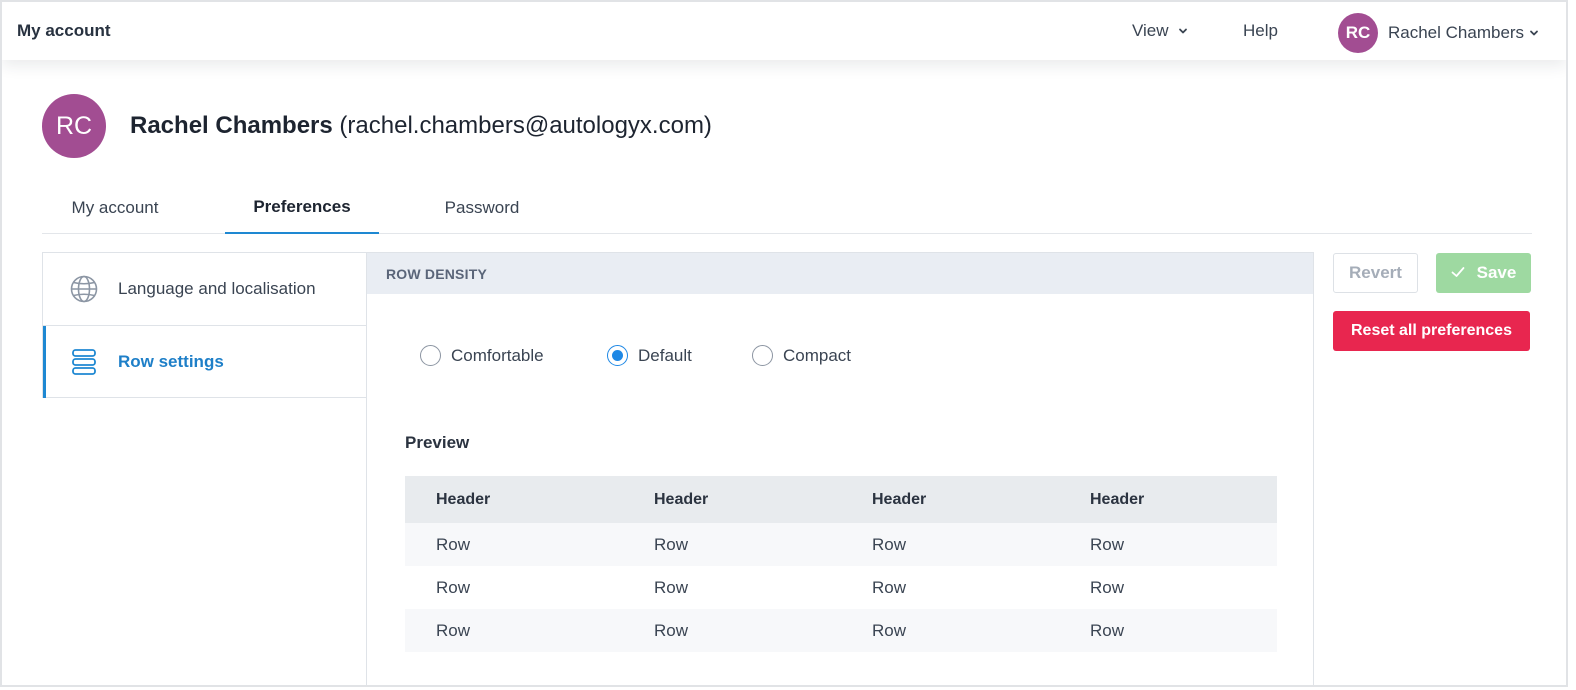 Image resolution: width=1576 pixels, height=690 pixels. What do you see at coordinates (1375, 273) in the screenshot?
I see `revert-button: Revert` at bounding box center [1375, 273].